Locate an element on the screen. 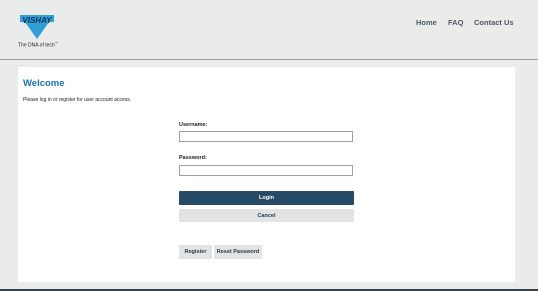 The image size is (538, 291). password-input is located at coordinates (266, 170).